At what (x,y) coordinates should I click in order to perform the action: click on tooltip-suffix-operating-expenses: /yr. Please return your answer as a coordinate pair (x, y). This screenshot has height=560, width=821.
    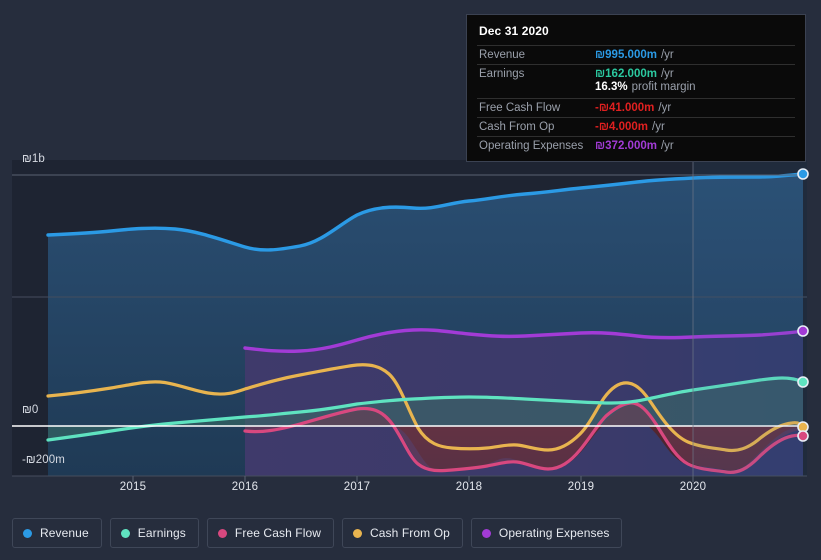
    Looking at the image, I should click on (667, 146).